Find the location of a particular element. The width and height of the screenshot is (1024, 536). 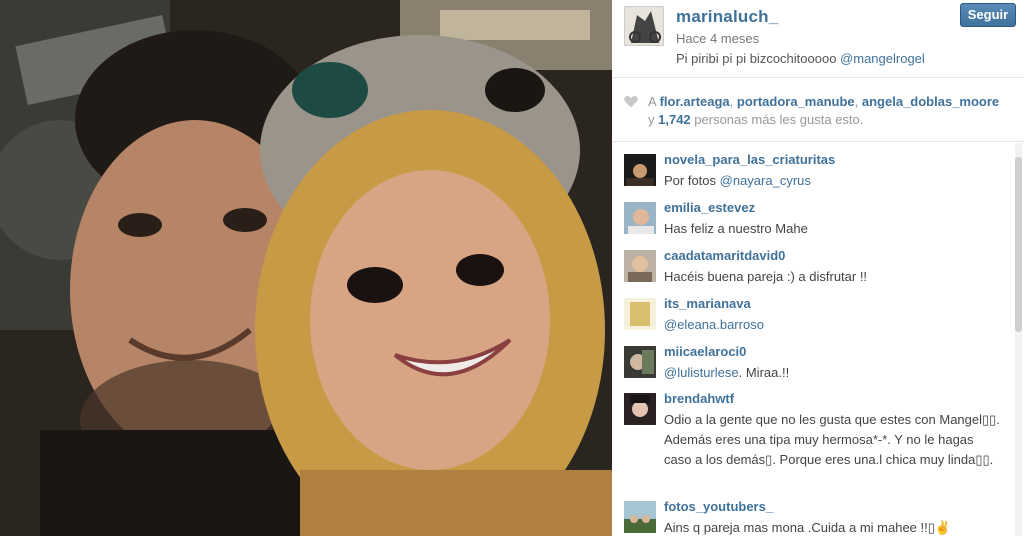

comment-body: Por fotos is located at coordinates (692, 180).